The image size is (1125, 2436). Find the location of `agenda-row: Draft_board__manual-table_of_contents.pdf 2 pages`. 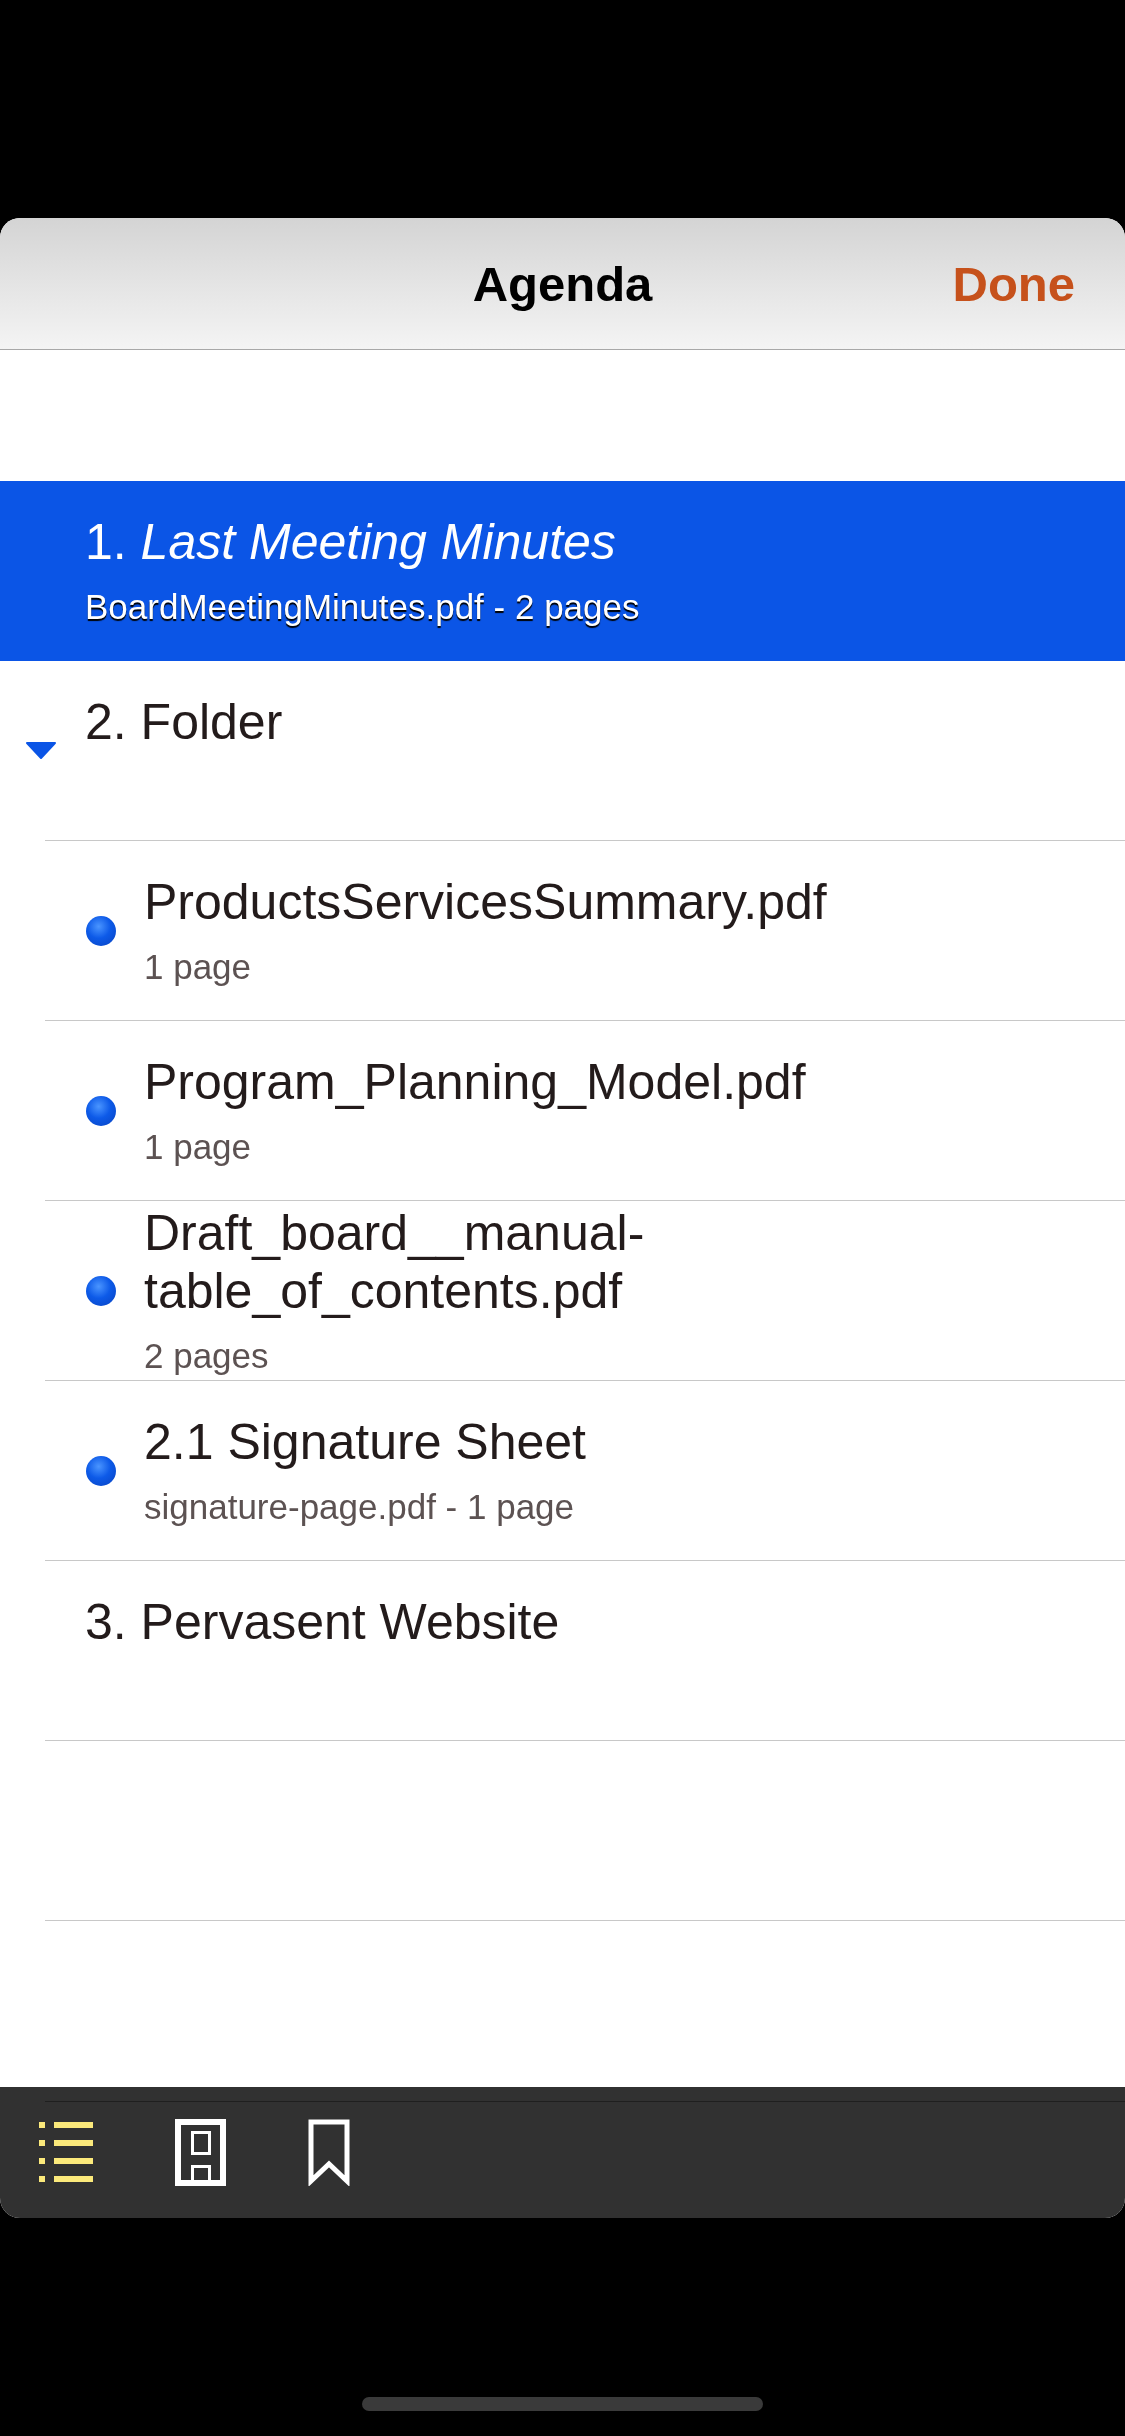

agenda-row: Draft_board__manual-table_of_contents.pdf 2 pages is located at coordinates (562, 1290).